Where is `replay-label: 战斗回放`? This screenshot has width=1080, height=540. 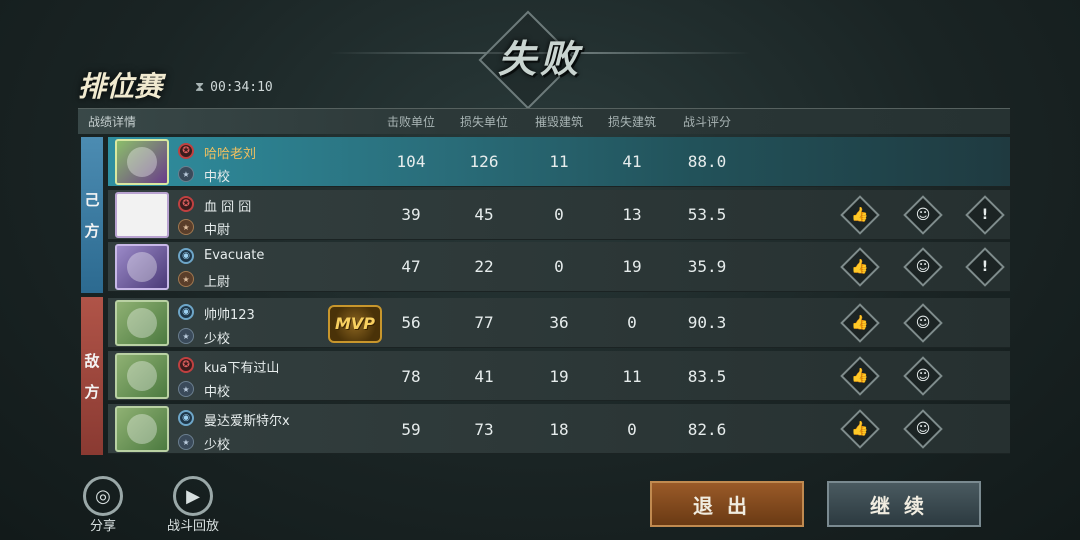 replay-label: 战斗回放 is located at coordinates (193, 524).